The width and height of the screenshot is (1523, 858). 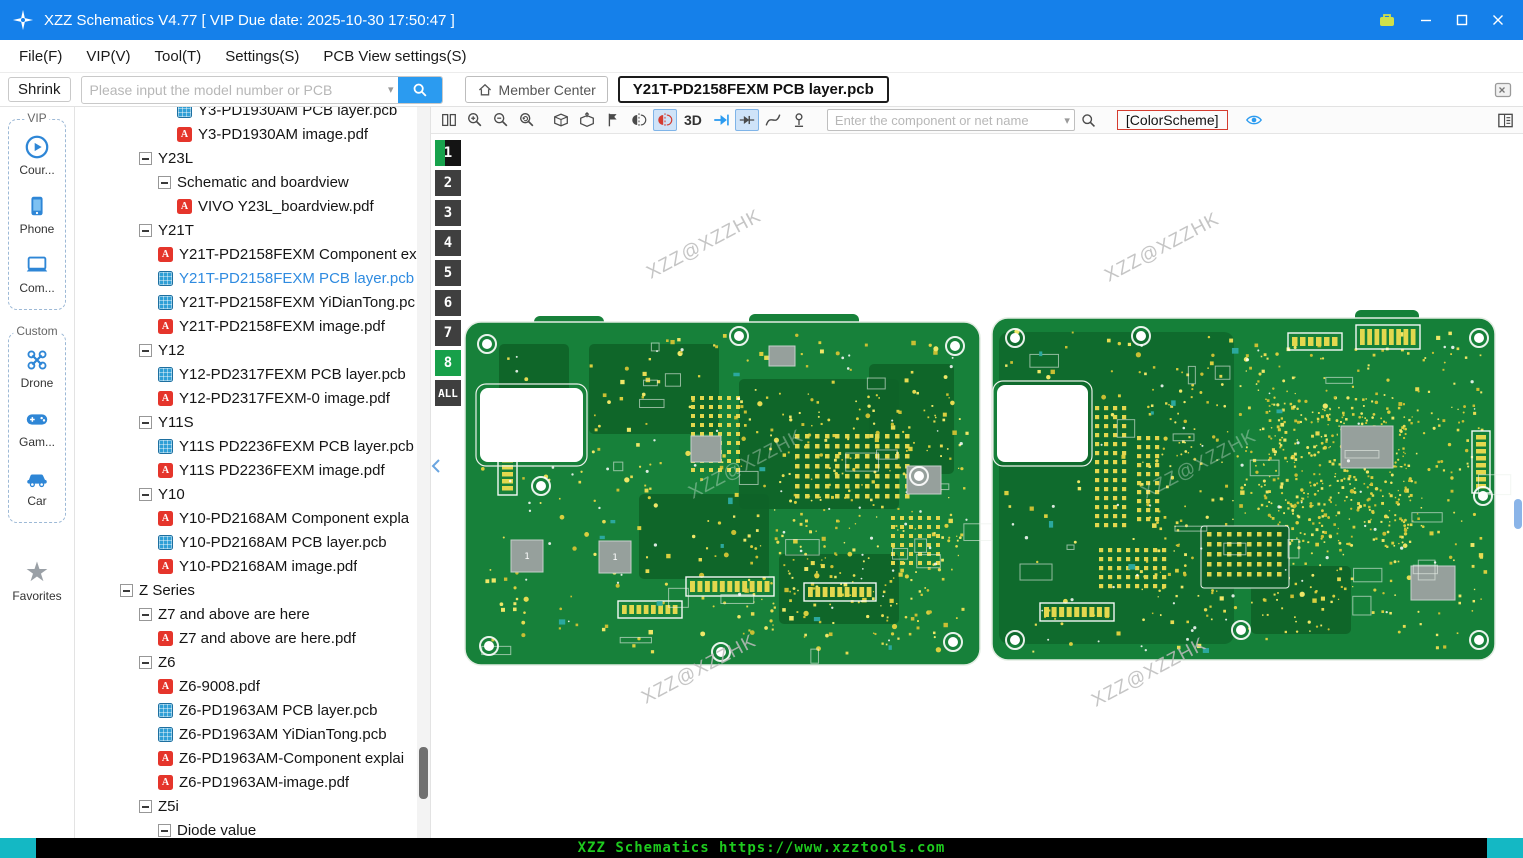 I want to click on layer-button-7: 7, so click(x=448, y=333).